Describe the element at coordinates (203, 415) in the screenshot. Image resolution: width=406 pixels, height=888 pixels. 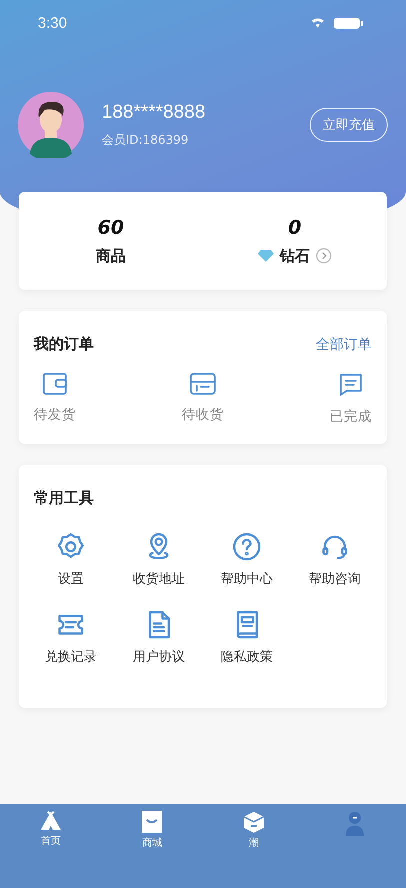
I see `order-status-label: 待收货` at that location.